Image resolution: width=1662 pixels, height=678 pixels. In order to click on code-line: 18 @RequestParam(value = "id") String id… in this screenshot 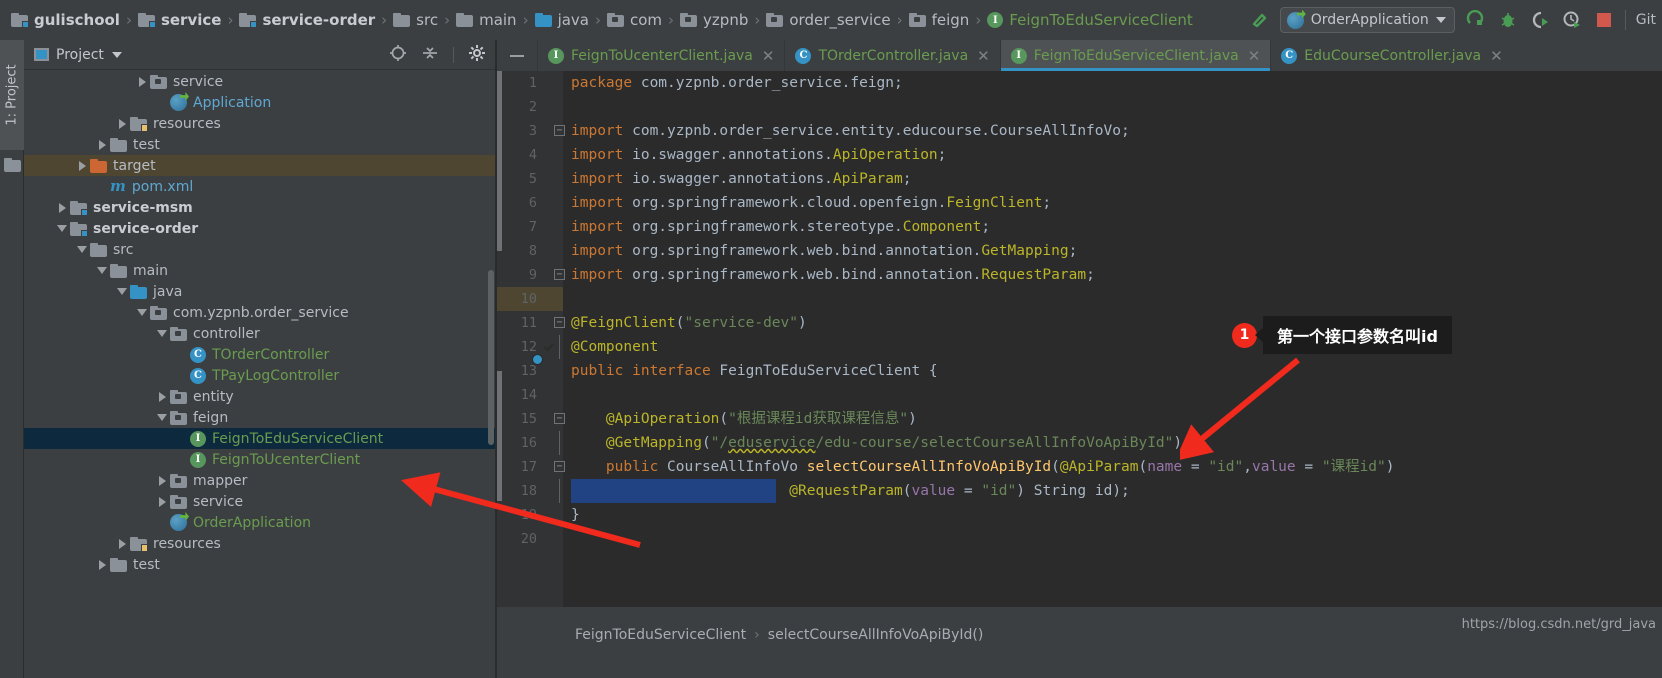, I will do `click(1079, 491)`.